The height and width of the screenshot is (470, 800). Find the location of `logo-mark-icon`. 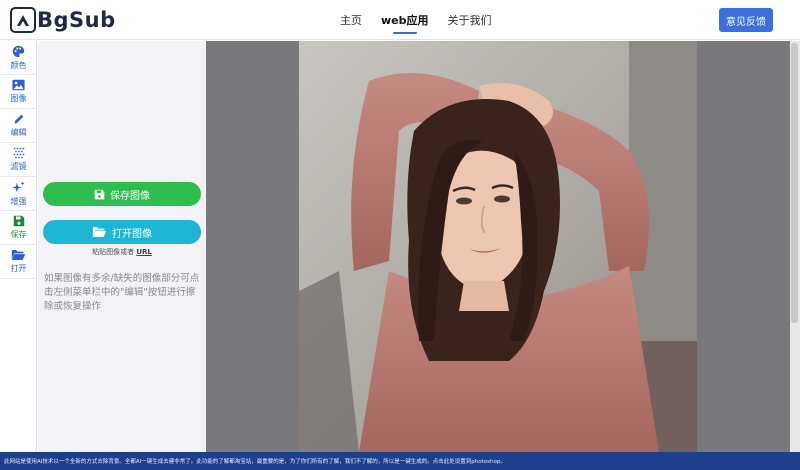

logo-mark-icon is located at coordinates (23, 20).